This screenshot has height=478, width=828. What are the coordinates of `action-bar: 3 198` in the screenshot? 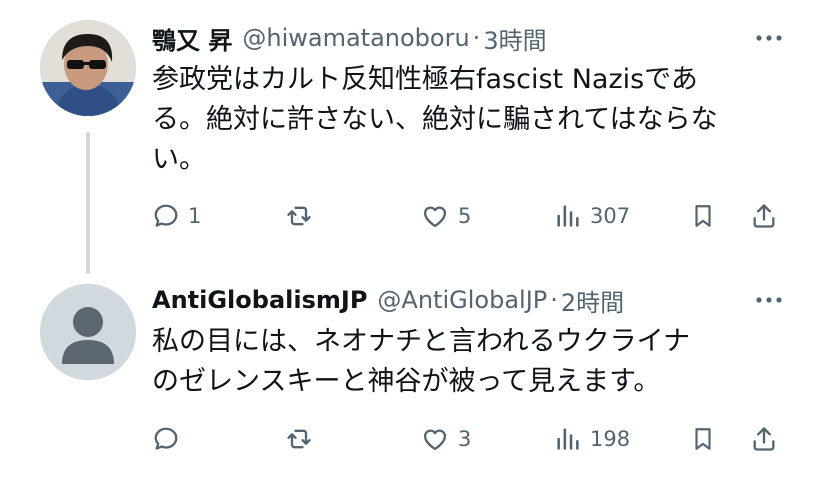 It's located at (470, 439).